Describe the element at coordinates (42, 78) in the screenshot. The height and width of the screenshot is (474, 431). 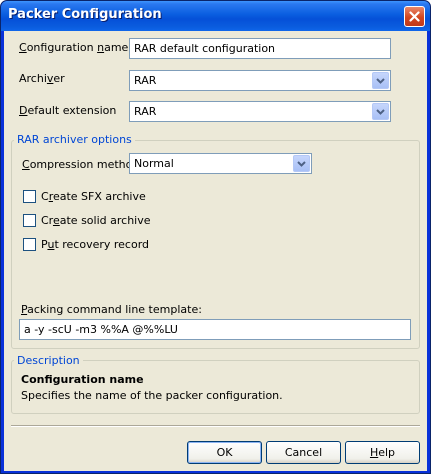
I see `archiver-label: Archiver` at that location.